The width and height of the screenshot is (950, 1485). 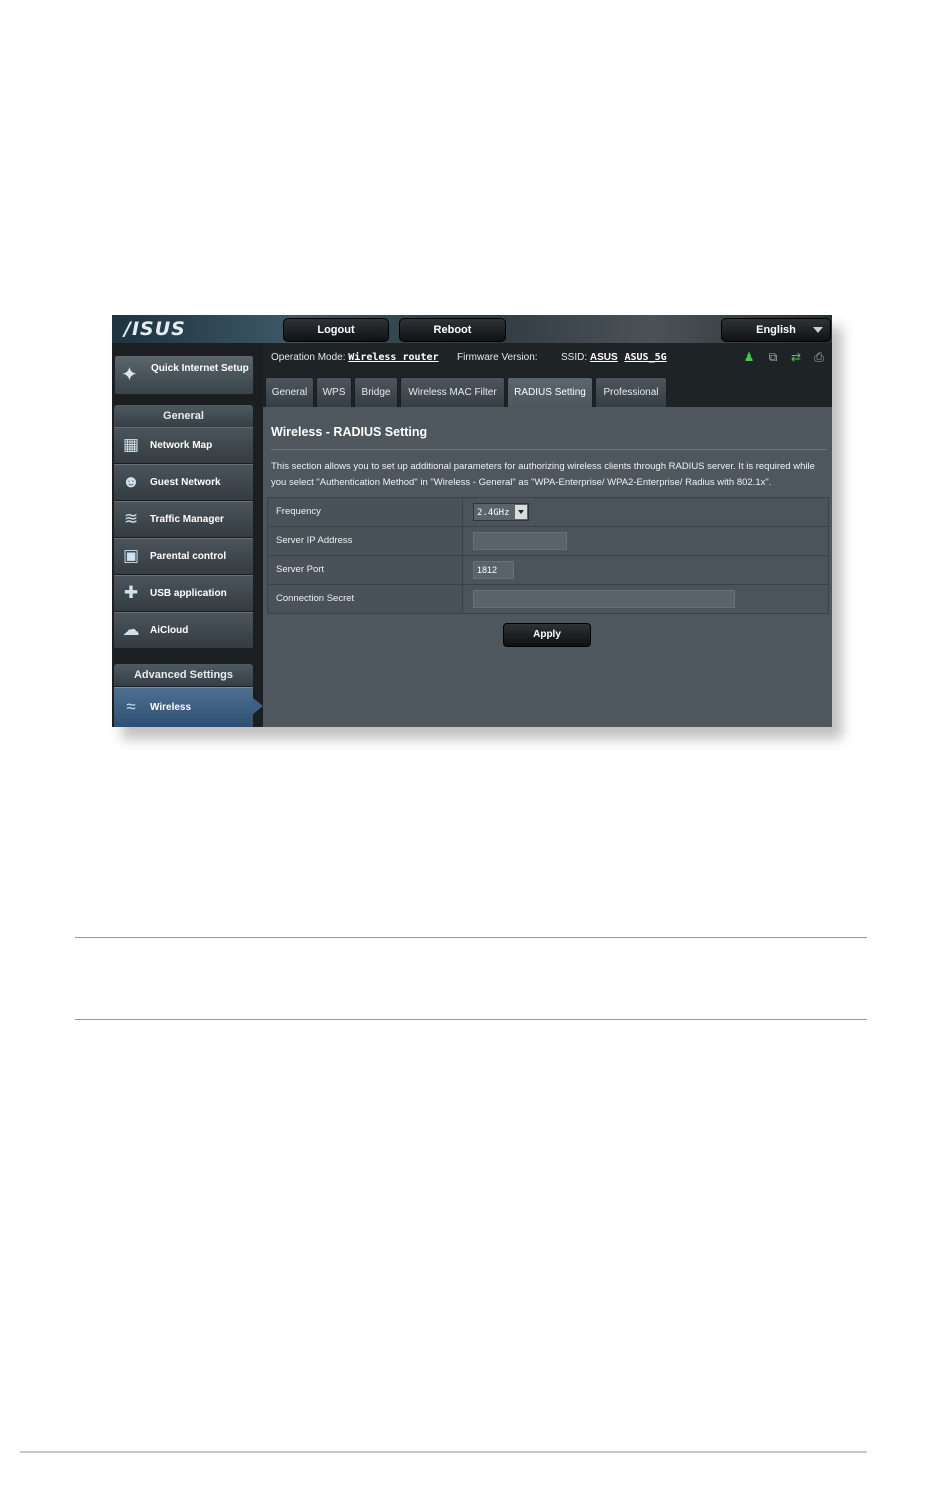 I want to click on operation-mode-link: Wireless router, so click(x=393, y=357).